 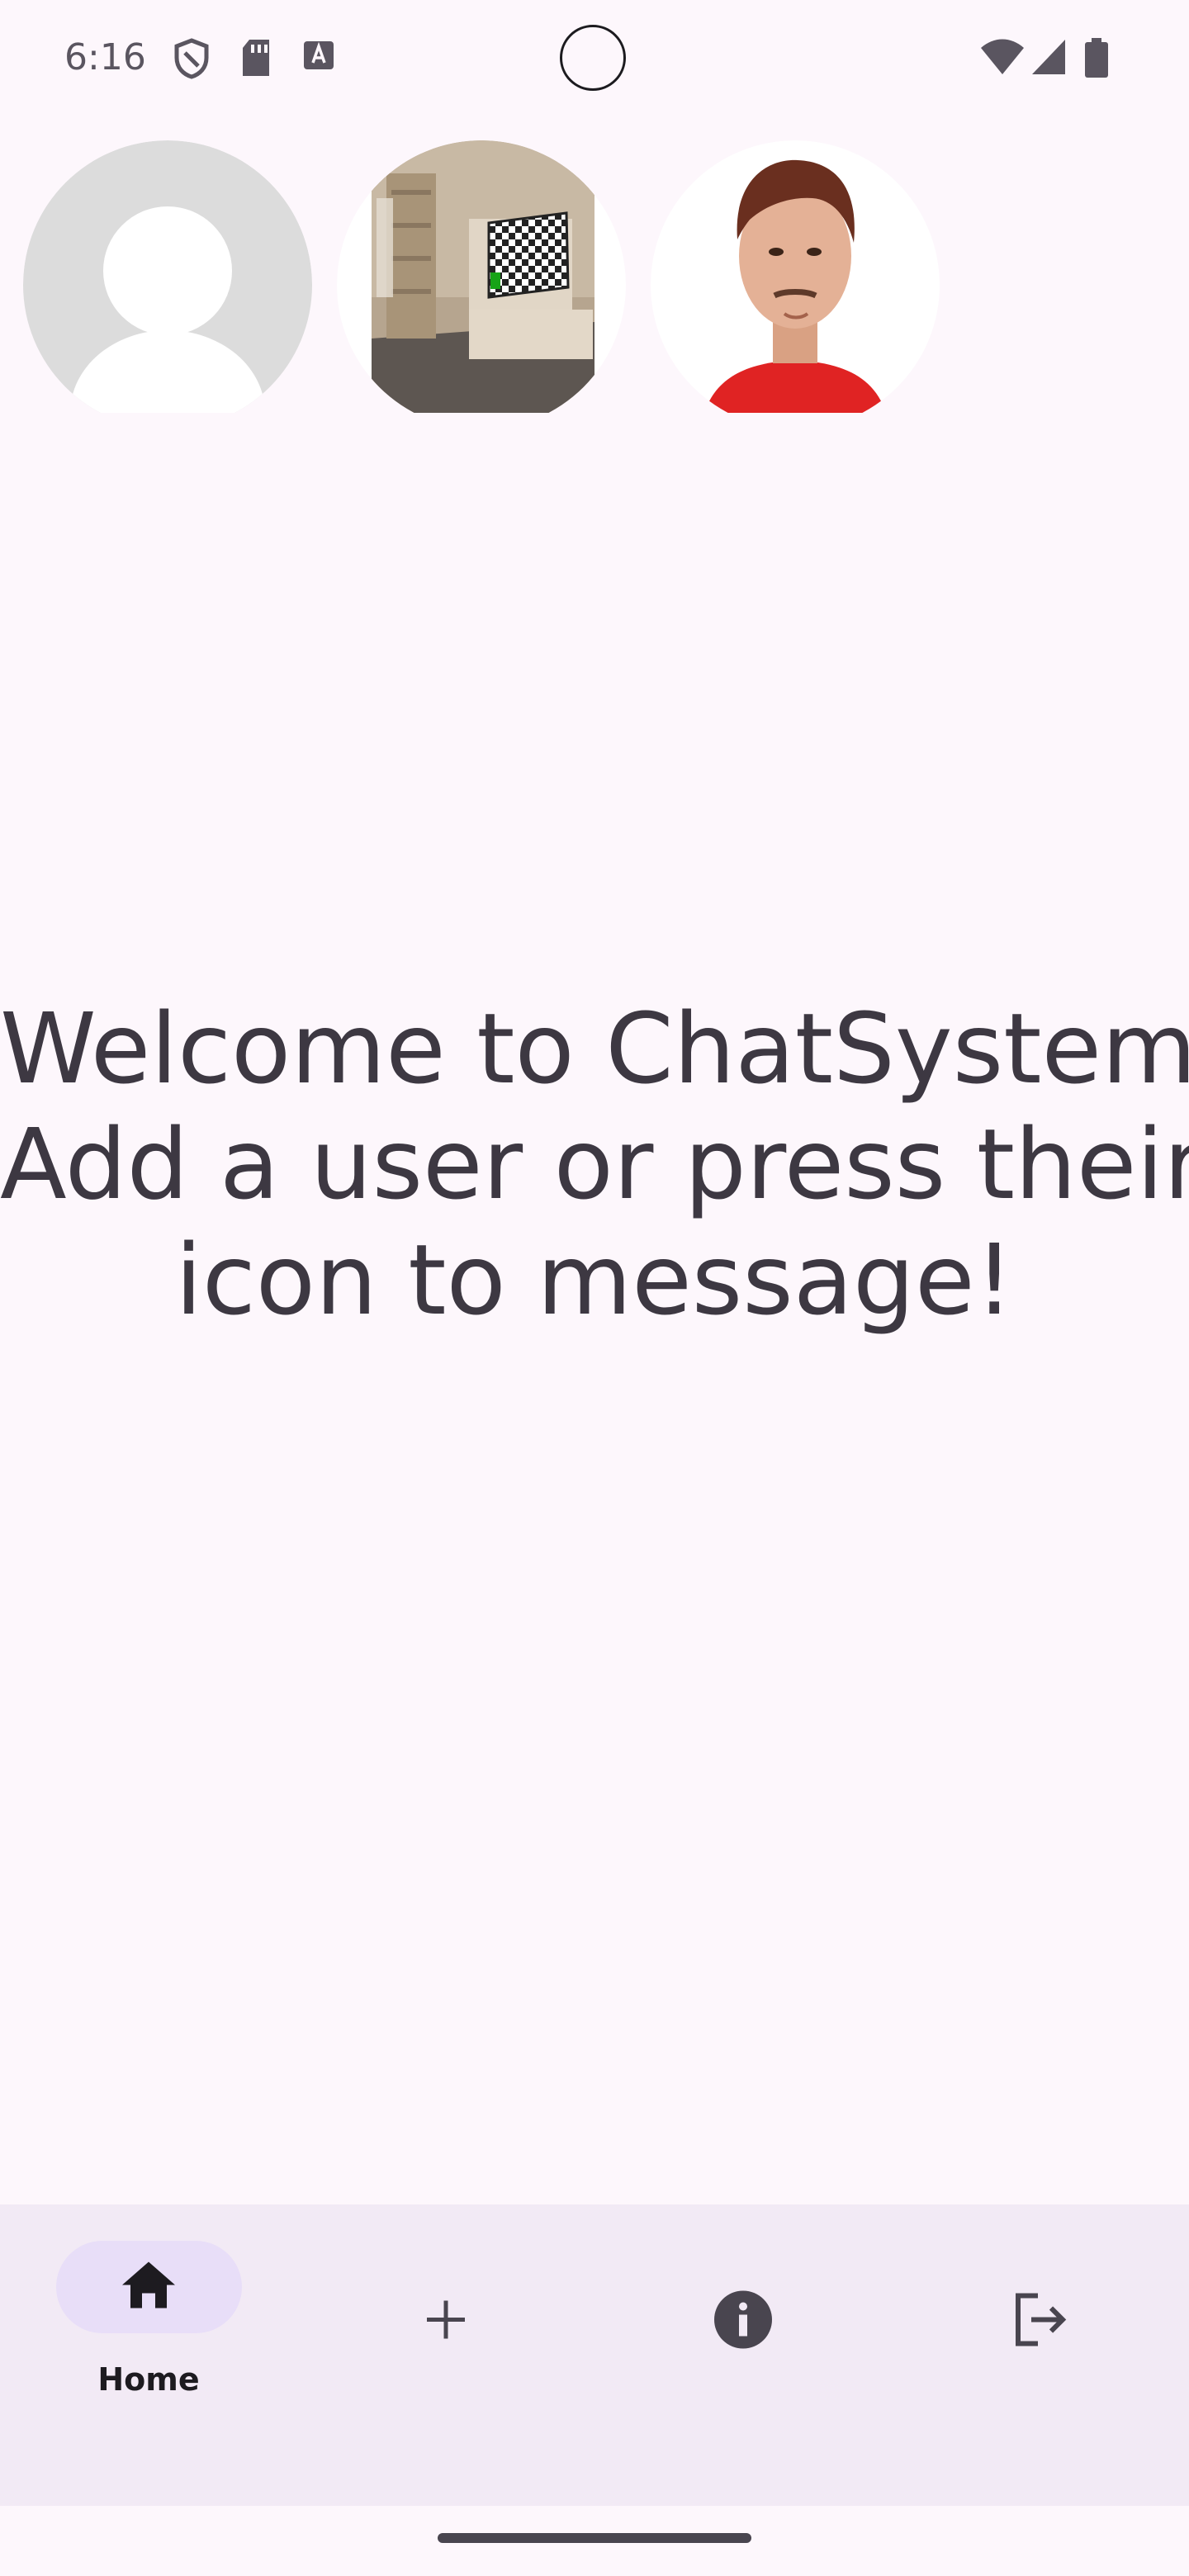 I want to click on signal-icon, so click(x=1048, y=59).